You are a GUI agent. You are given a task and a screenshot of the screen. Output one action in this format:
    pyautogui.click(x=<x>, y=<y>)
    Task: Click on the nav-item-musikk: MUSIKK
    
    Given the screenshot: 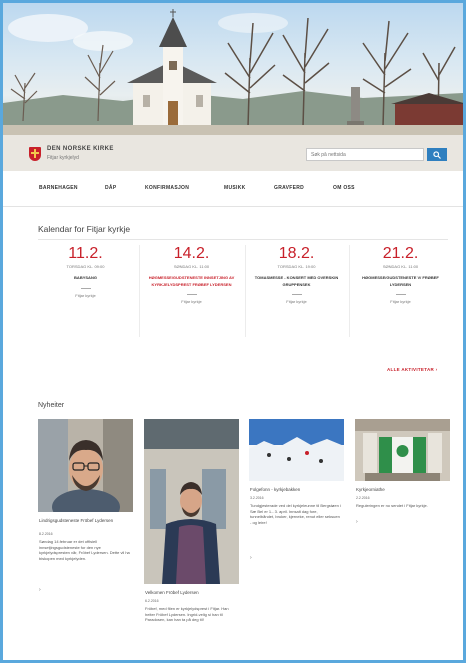 What is the action you would take?
    pyautogui.click(x=235, y=188)
    